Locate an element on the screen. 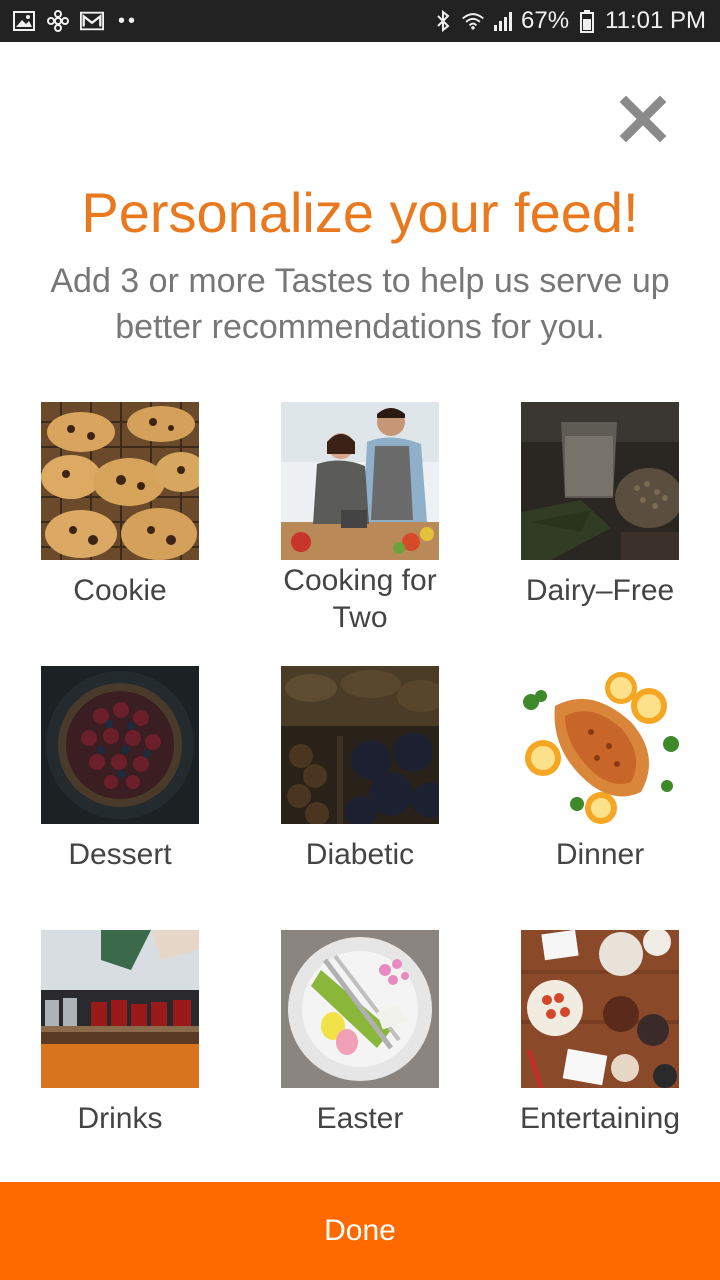 This screenshot has width=720, height=1280. taste-label: Dessert is located at coordinates (120, 854).